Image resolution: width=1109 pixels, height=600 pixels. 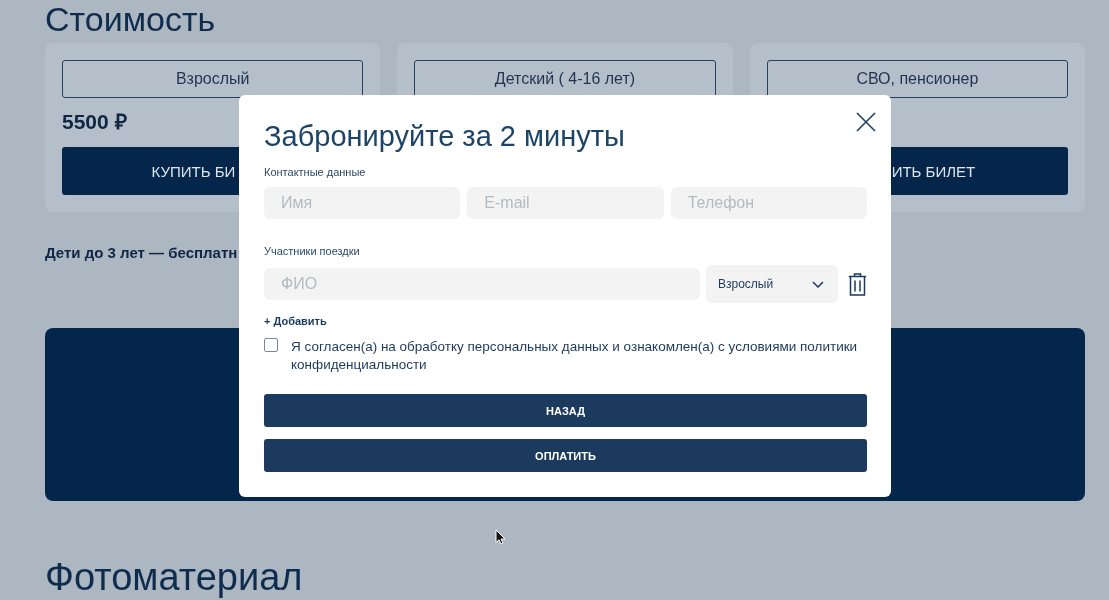 I want to click on field-label: Контактные данные, so click(x=315, y=172).